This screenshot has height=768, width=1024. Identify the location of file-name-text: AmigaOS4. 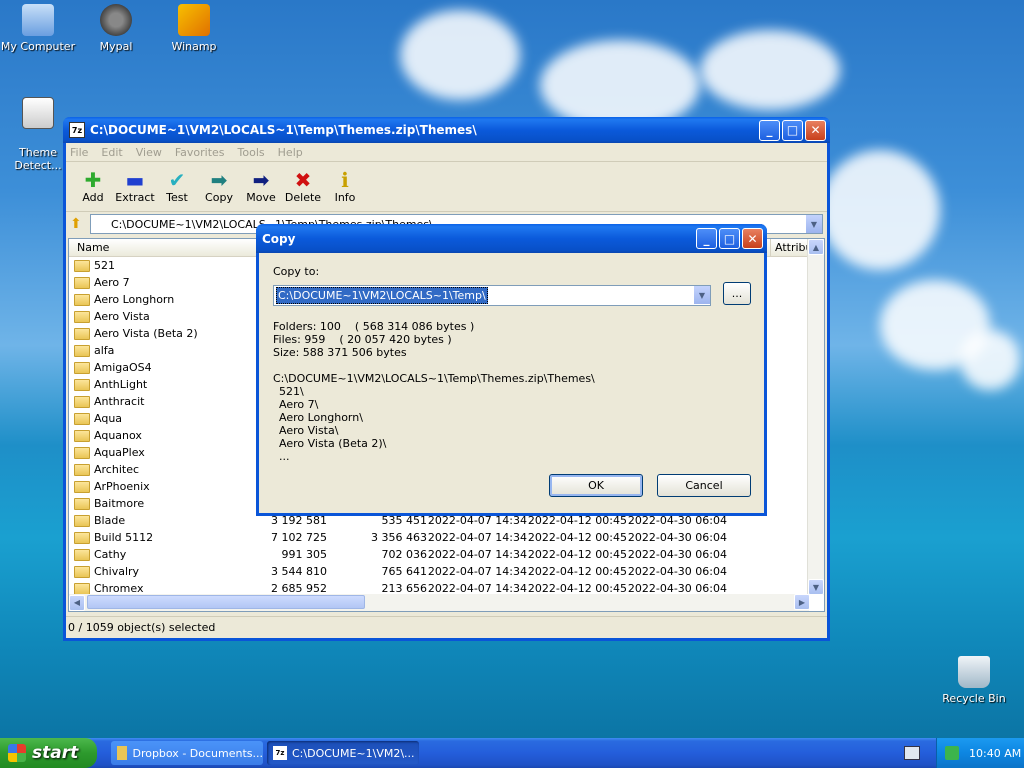
(123, 367).